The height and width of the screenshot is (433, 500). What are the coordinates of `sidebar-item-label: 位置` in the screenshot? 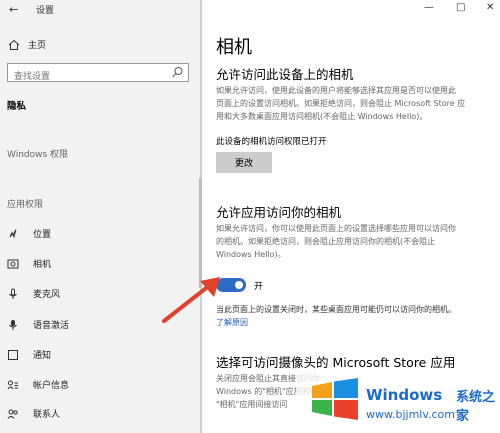 It's located at (42, 235).